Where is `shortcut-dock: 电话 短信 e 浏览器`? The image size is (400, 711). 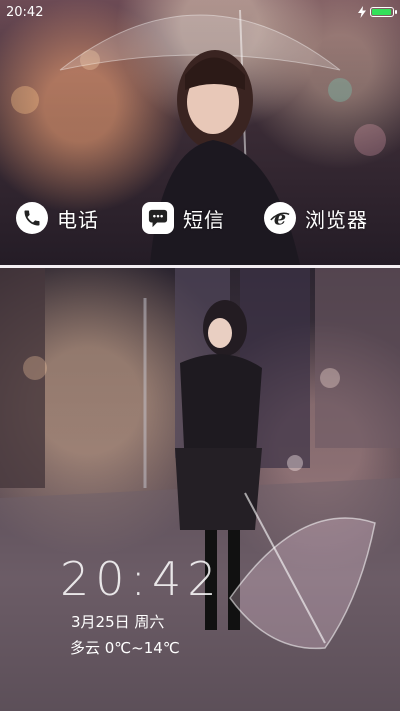
shortcut-dock: 电话 短信 e 浏览器 is located at coordinates (200, 218).